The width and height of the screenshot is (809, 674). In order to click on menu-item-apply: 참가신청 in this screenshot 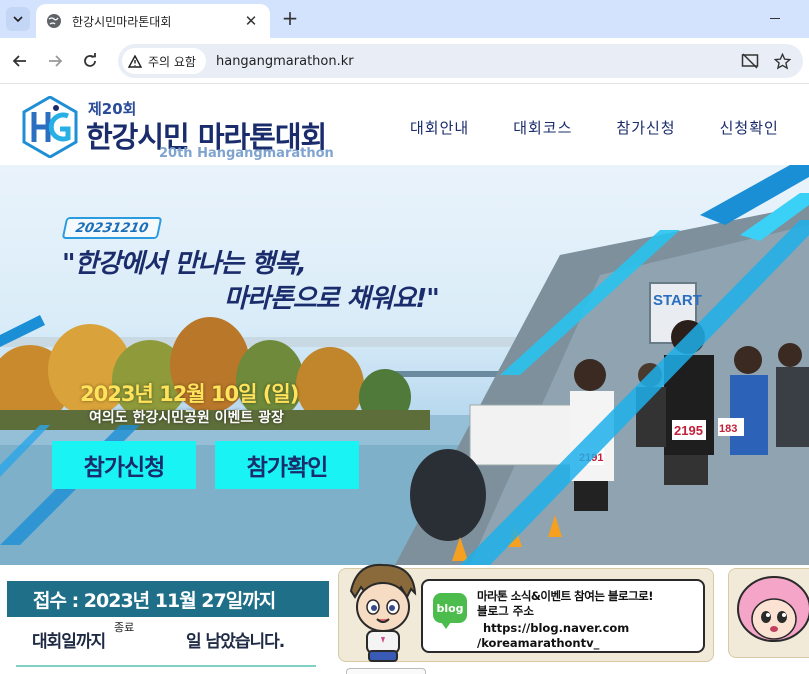, I will do `click(645, 127)`.